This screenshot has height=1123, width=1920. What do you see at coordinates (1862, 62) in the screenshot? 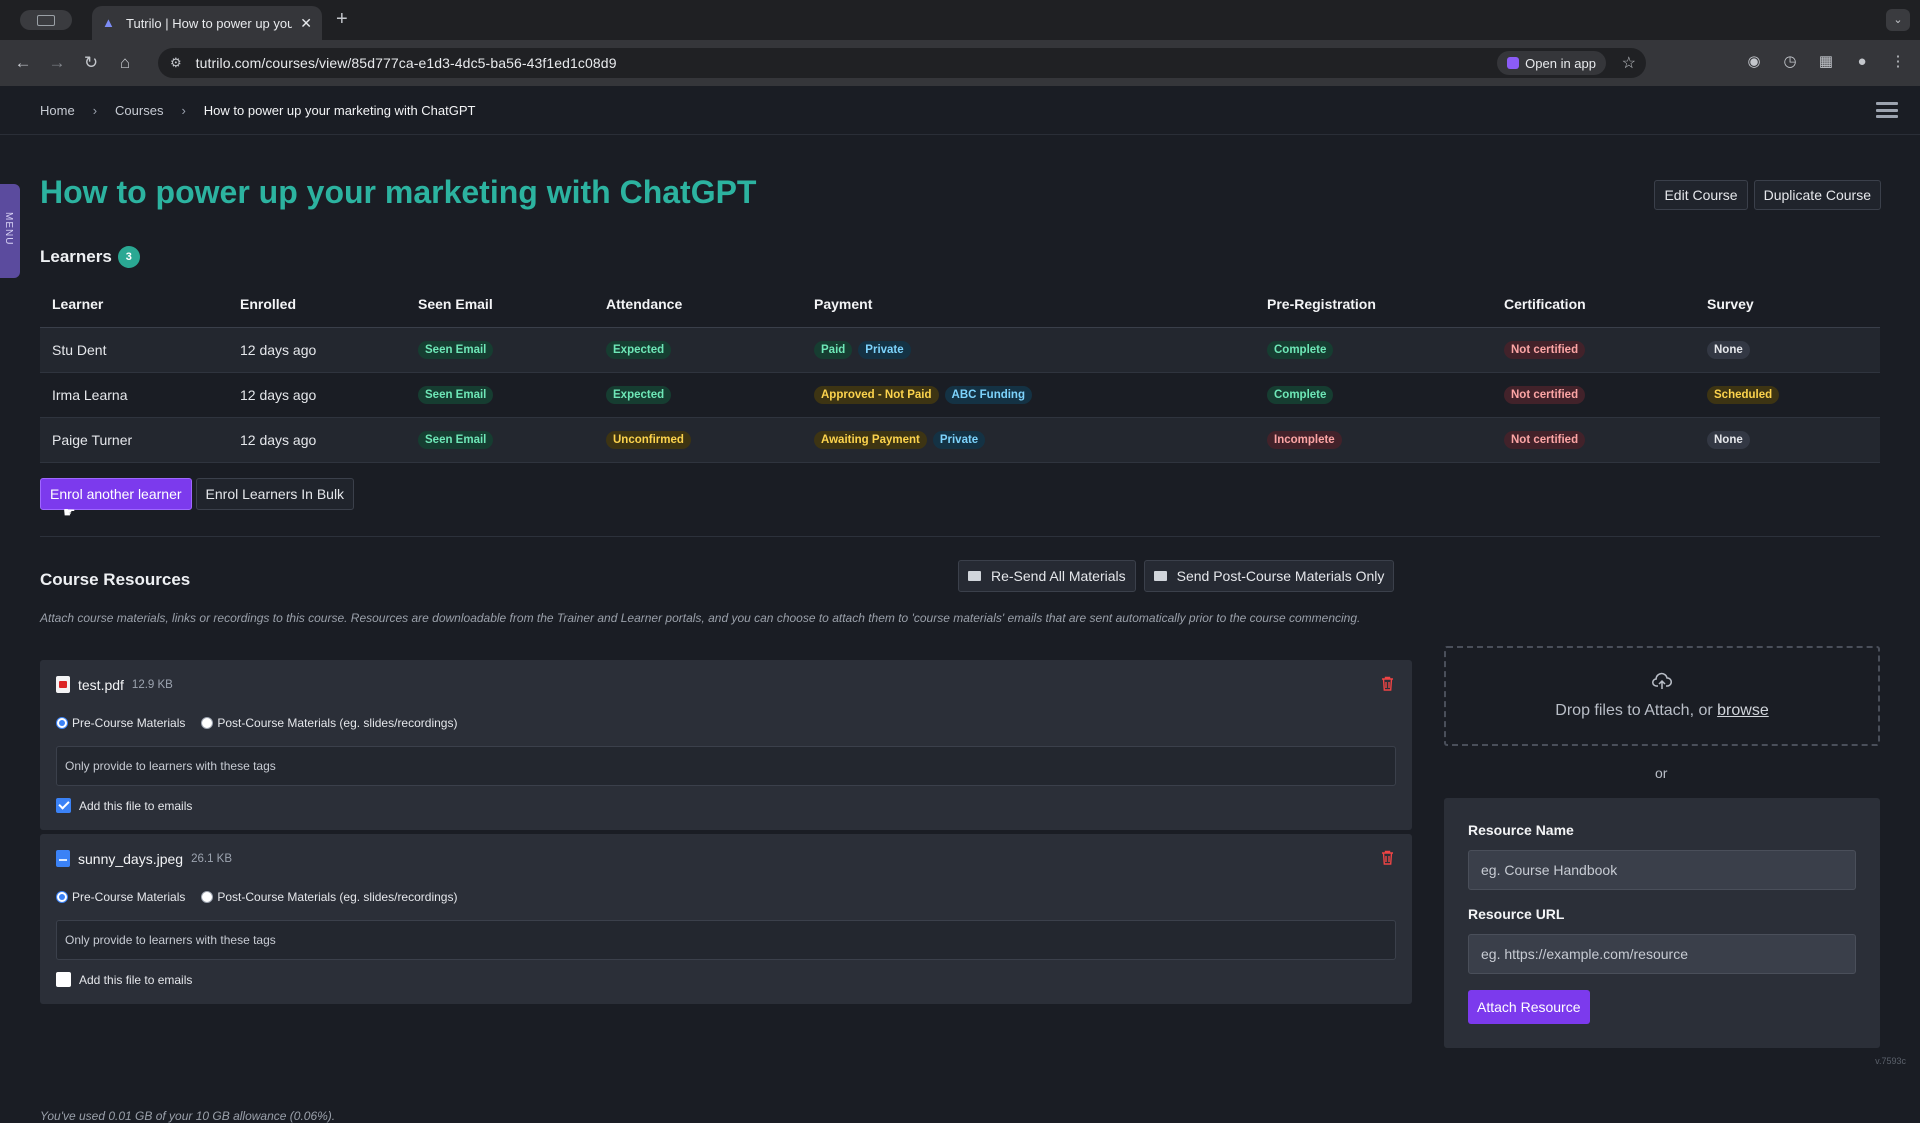
I see `profile-avatar-icon: ●` at bounding box center [1862, 62].